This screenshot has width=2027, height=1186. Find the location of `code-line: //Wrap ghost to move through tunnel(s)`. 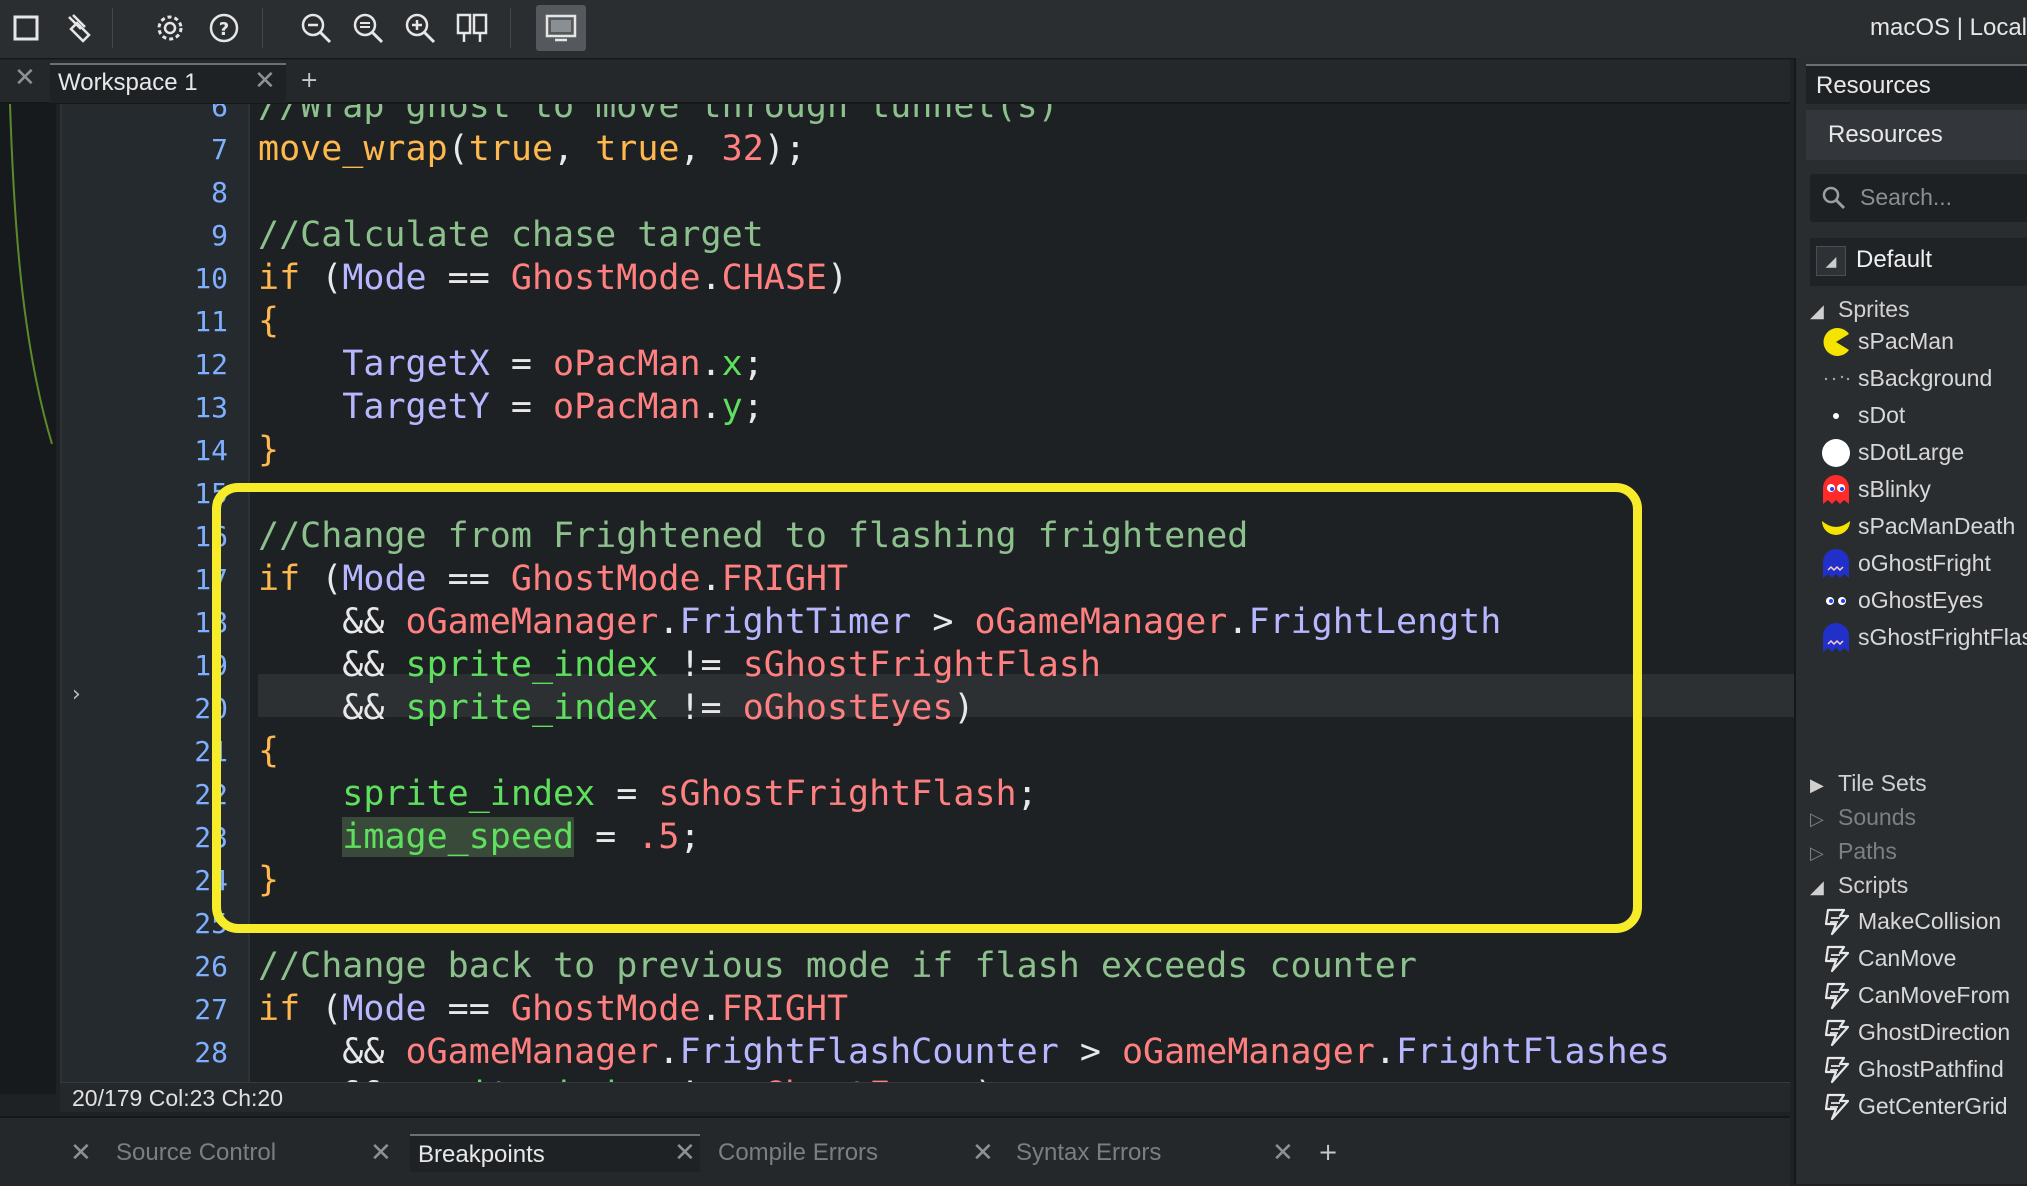

code-line: //Wrap ghost to move through tunnel(s) is located at coordinates (658, 116).